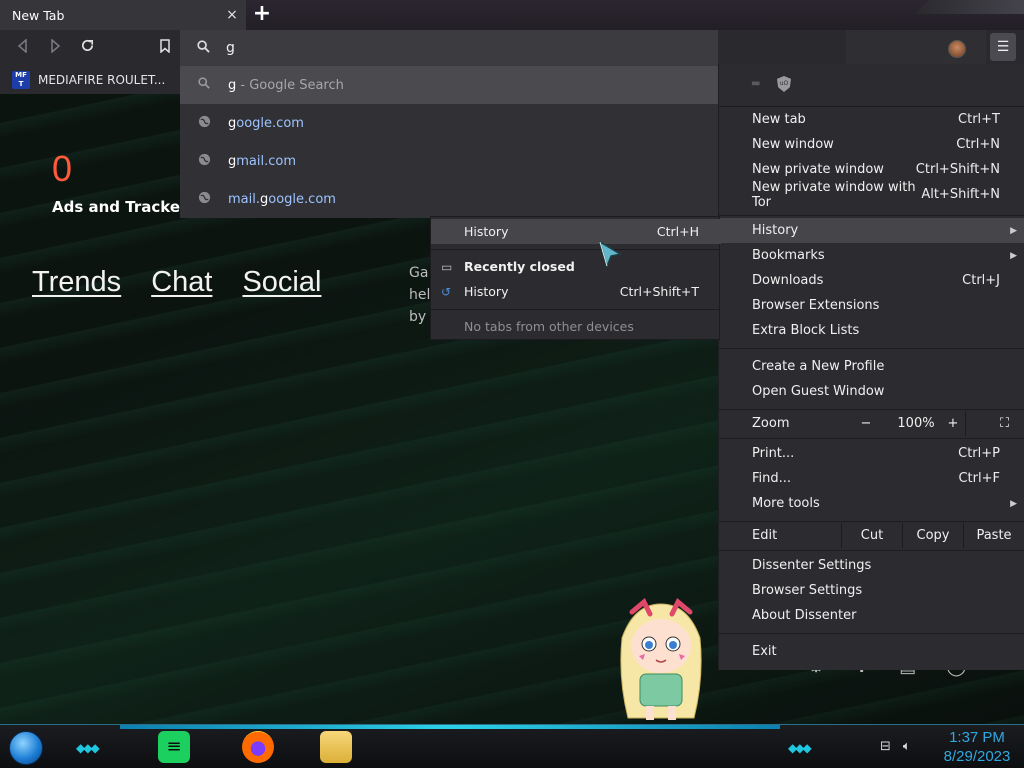 The width and height of the screenshot is (1024, 768). Describe the element at coordinates (165, 48) in the screenshot. I see `bookmark-icon` at that location.